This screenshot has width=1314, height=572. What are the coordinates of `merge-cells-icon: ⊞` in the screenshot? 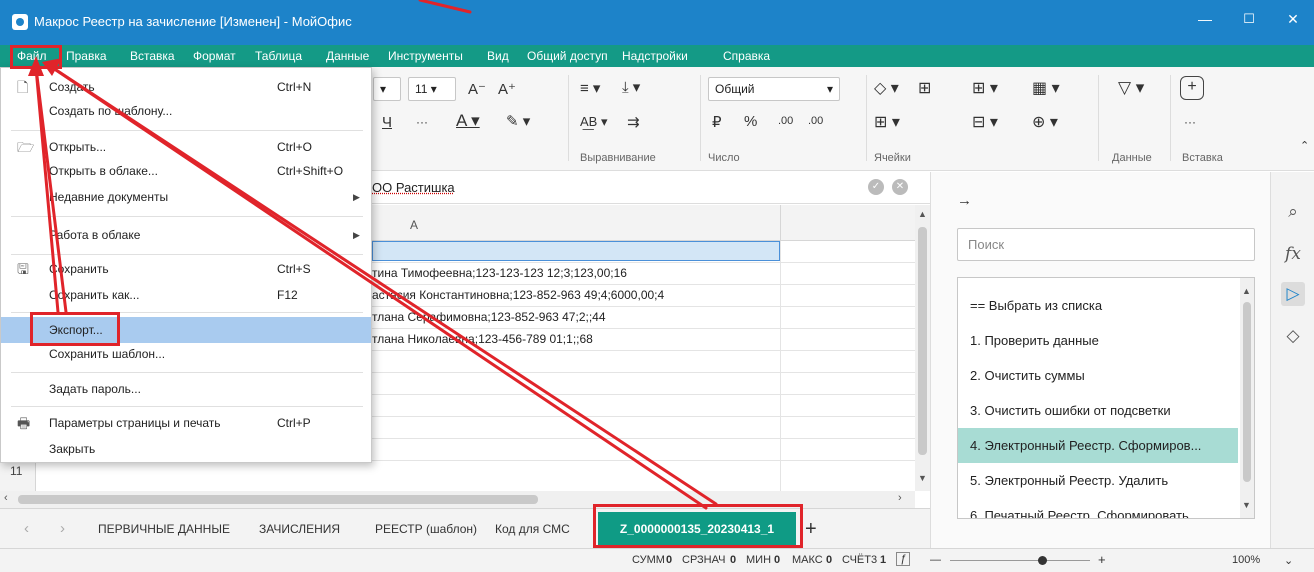 It's located at (924, 88).